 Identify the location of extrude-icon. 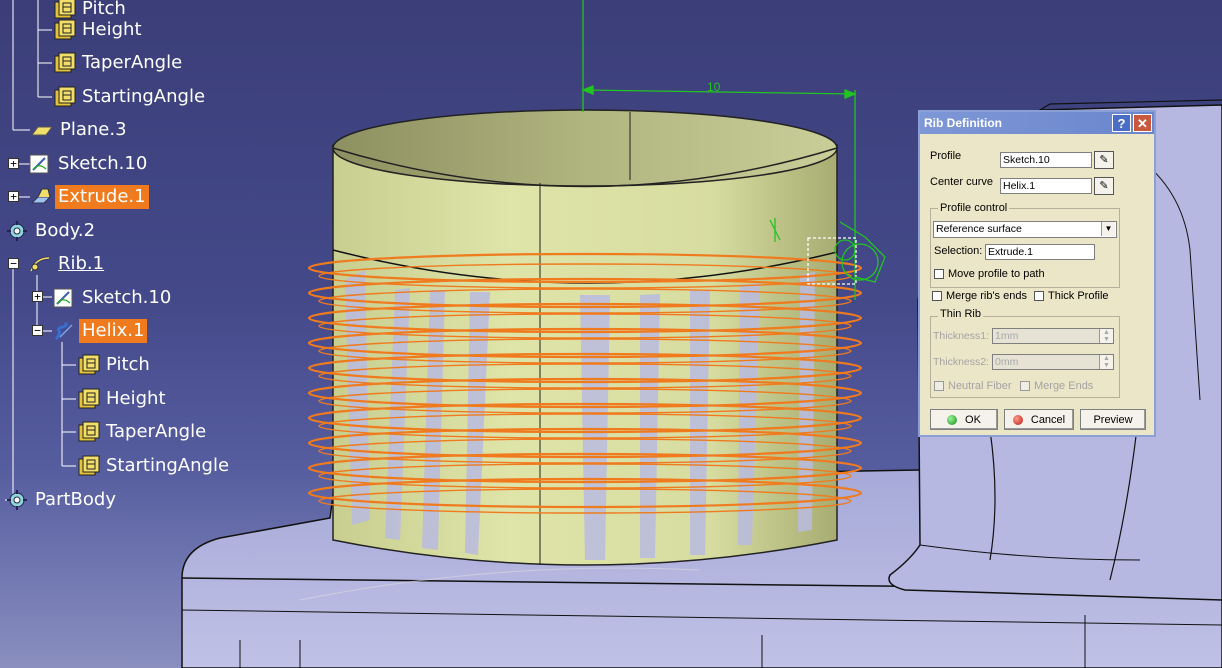
(40, 197).